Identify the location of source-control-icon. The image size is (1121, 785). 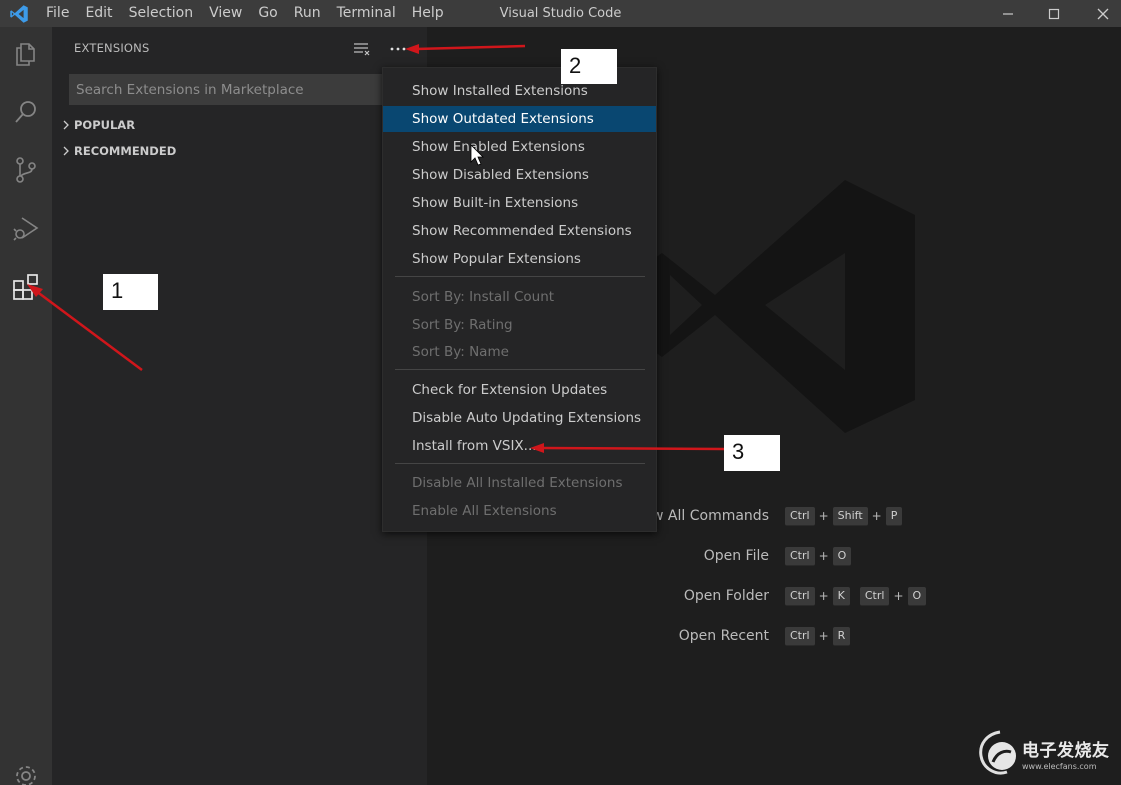
(26, 170).